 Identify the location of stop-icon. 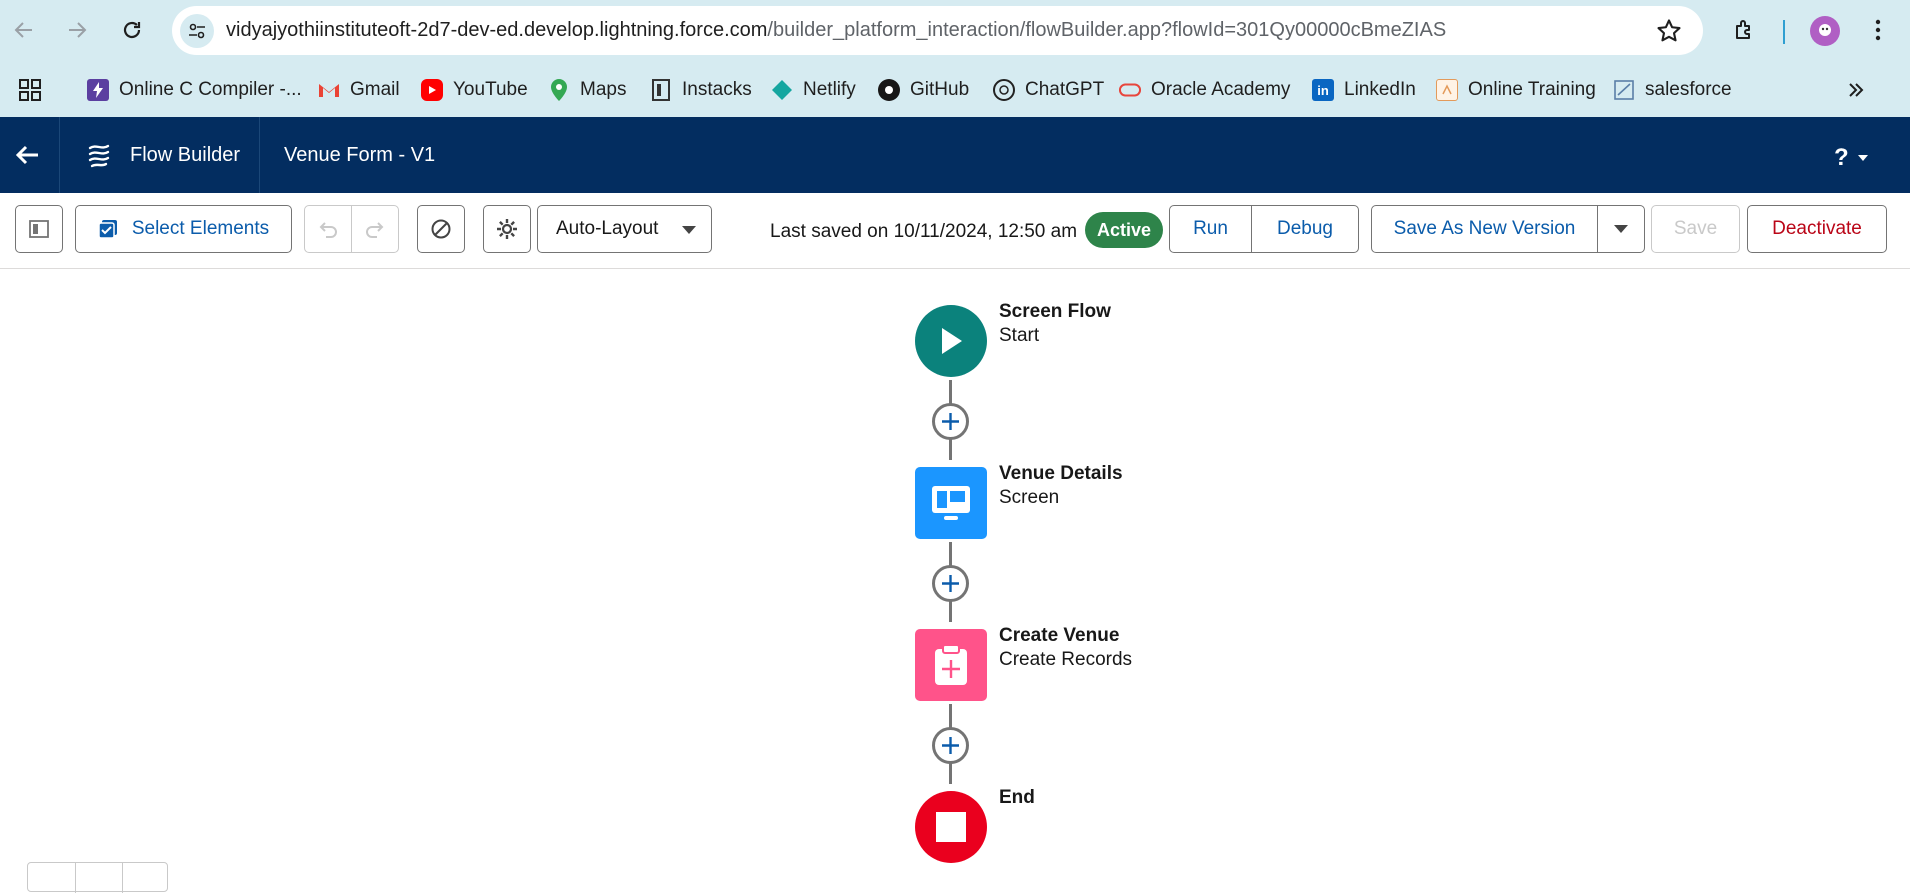
(951, 827).